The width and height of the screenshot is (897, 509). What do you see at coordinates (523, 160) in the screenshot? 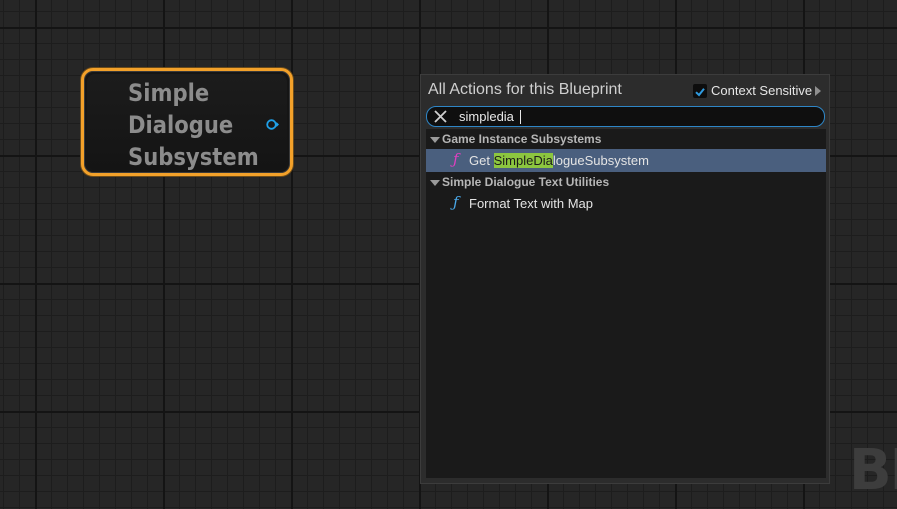
I see `search-match-highlight: SimpleDia` at bounding box center [523, 160].